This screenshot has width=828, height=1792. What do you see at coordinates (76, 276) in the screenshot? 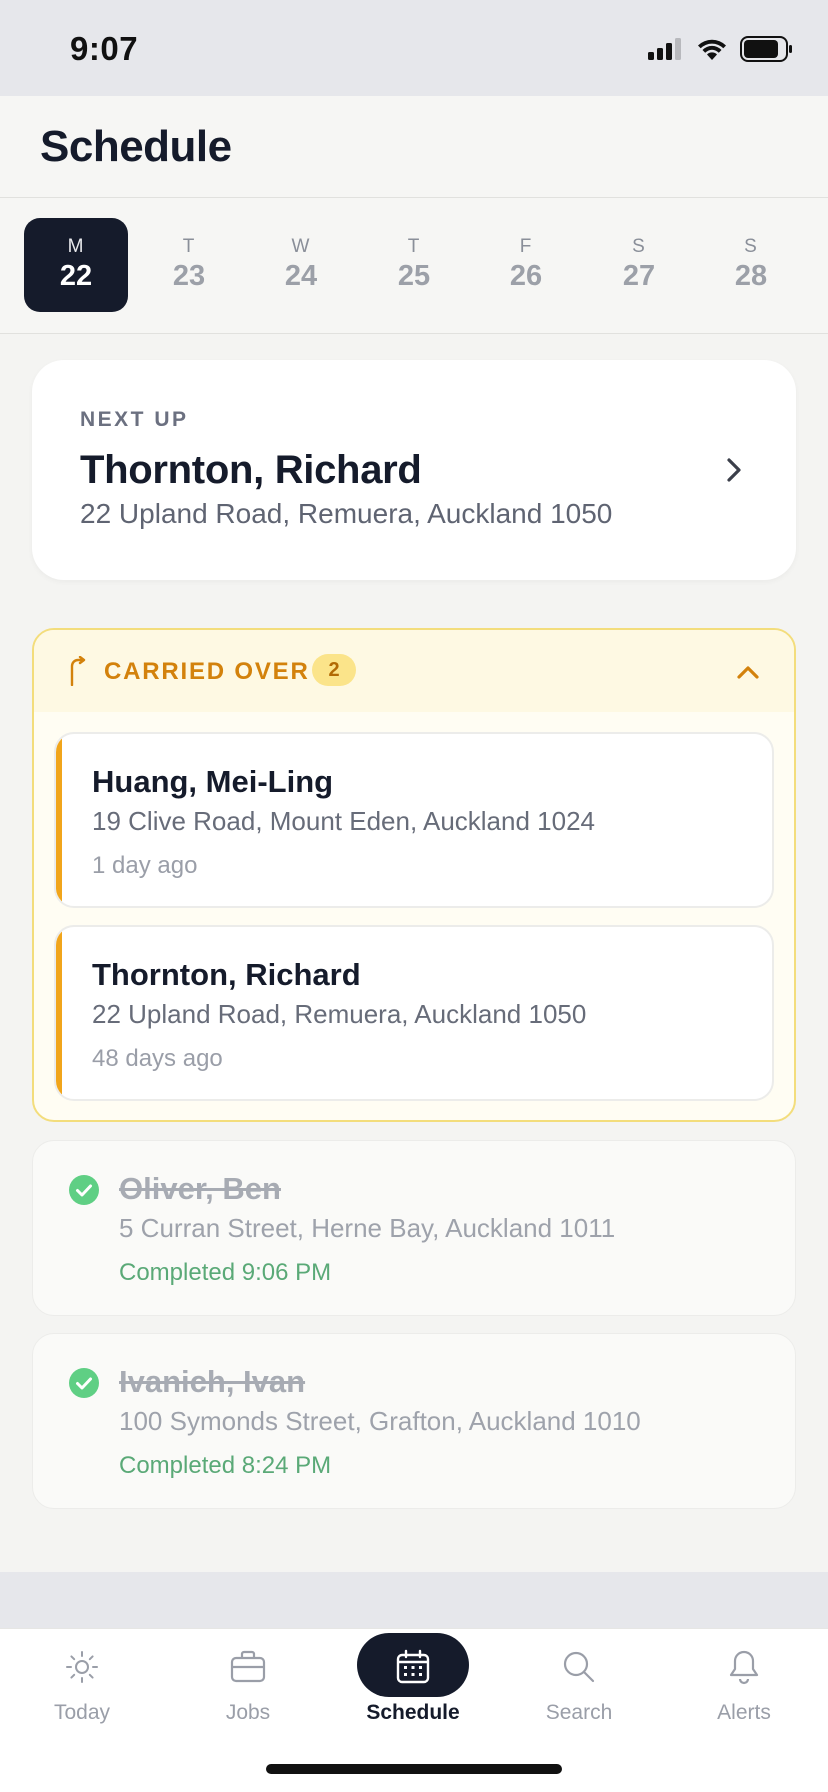
I see `day-number: 22` at bounding box center [76, 276].